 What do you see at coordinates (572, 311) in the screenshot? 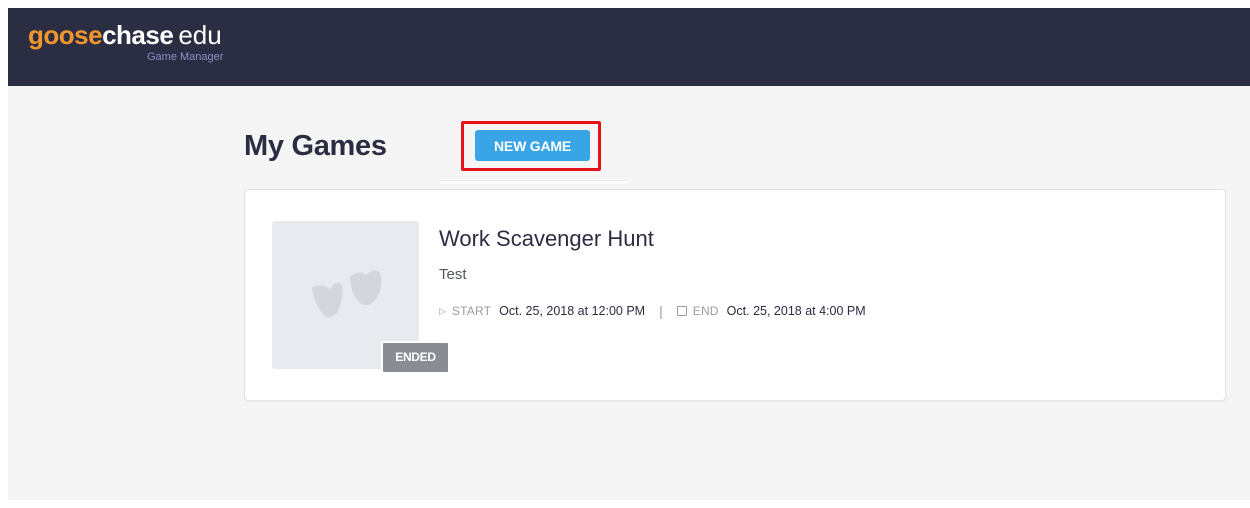
I see `start-value: Oct. 25, 2018 at 12:00 PM` at bounding box center [572, 311].